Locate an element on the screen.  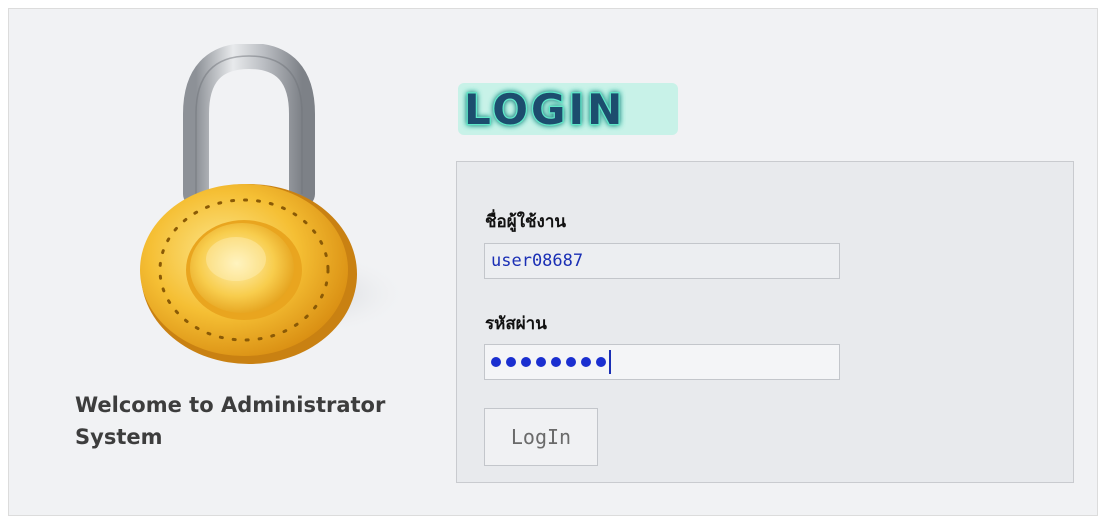
password-field is located at coordinates (662, 362).